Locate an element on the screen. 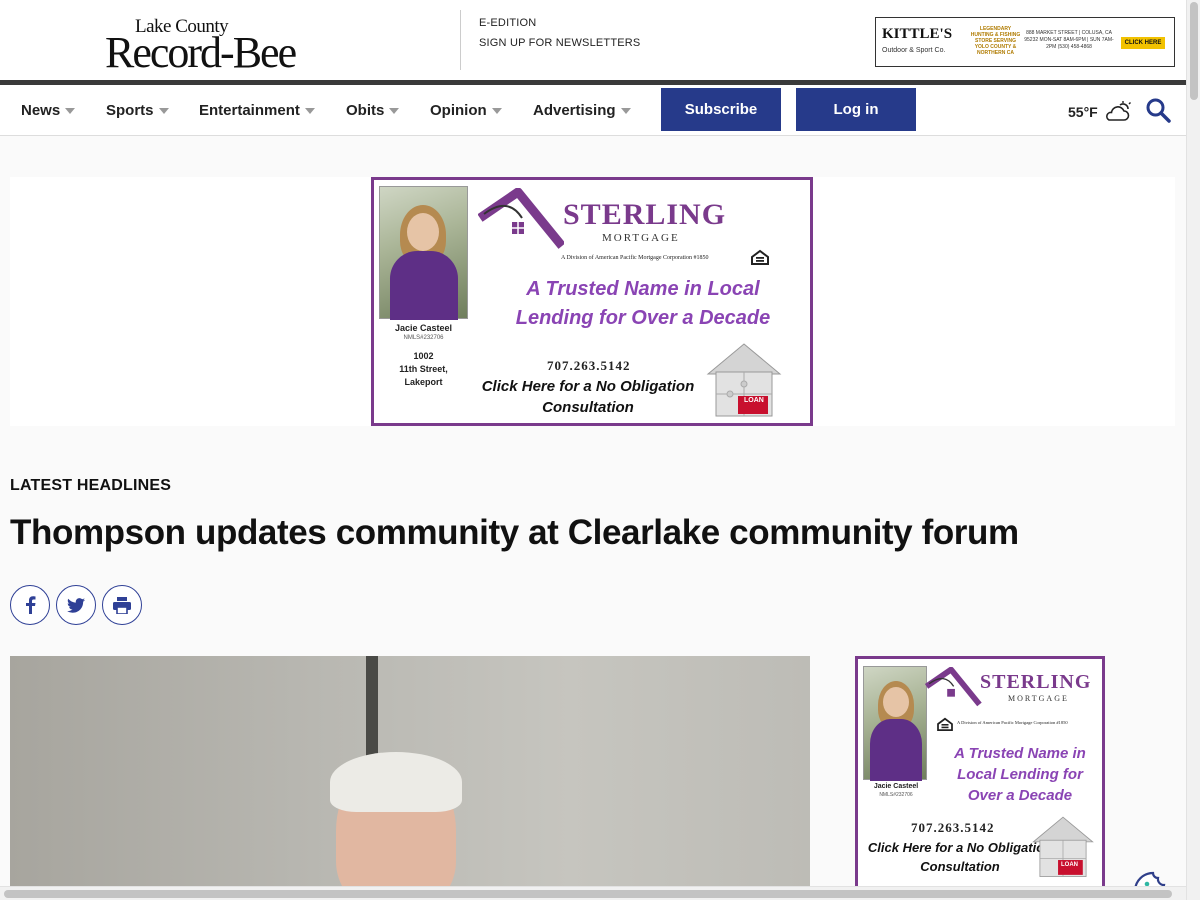  nav-item-label: Opinion is located at coordinates (458, 110).